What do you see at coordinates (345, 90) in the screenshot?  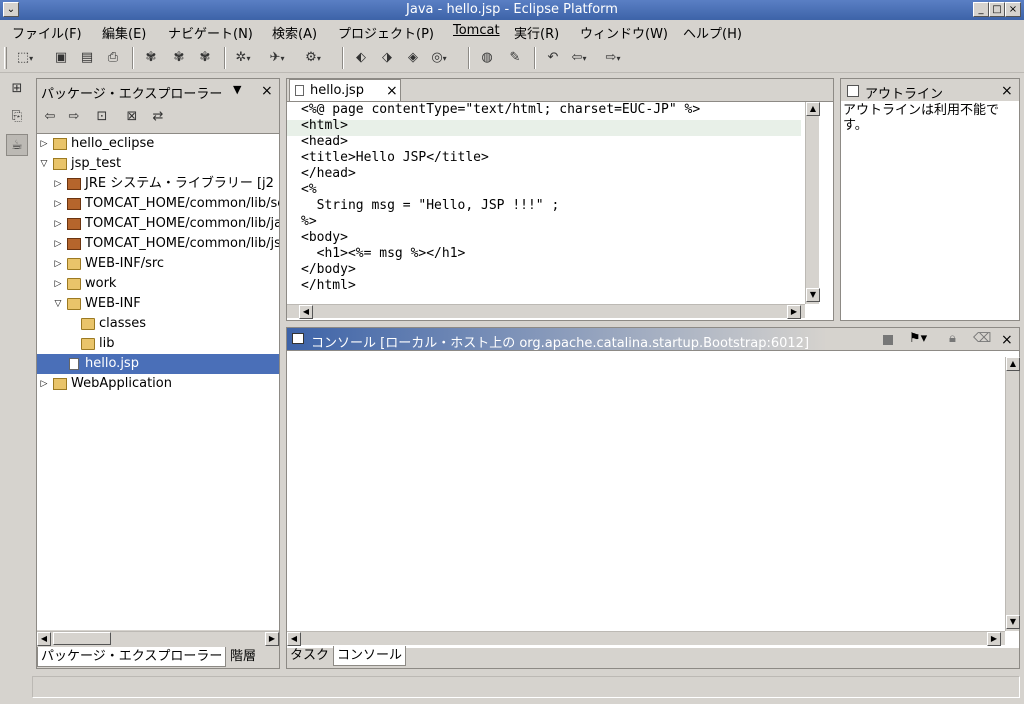 I see `tab-hello-jsp: hello.jsp ×` at bounding box center [345, 90].